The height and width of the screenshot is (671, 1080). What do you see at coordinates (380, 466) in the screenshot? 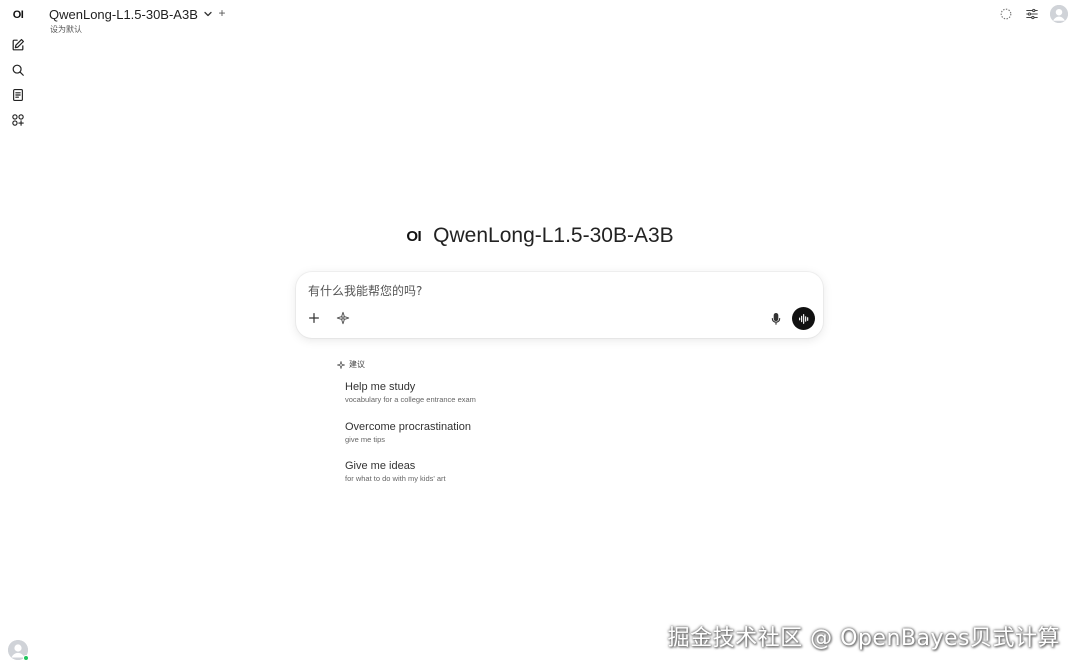
I see `suggestion-title: Give me ideas` at bounding box center [380, 466].